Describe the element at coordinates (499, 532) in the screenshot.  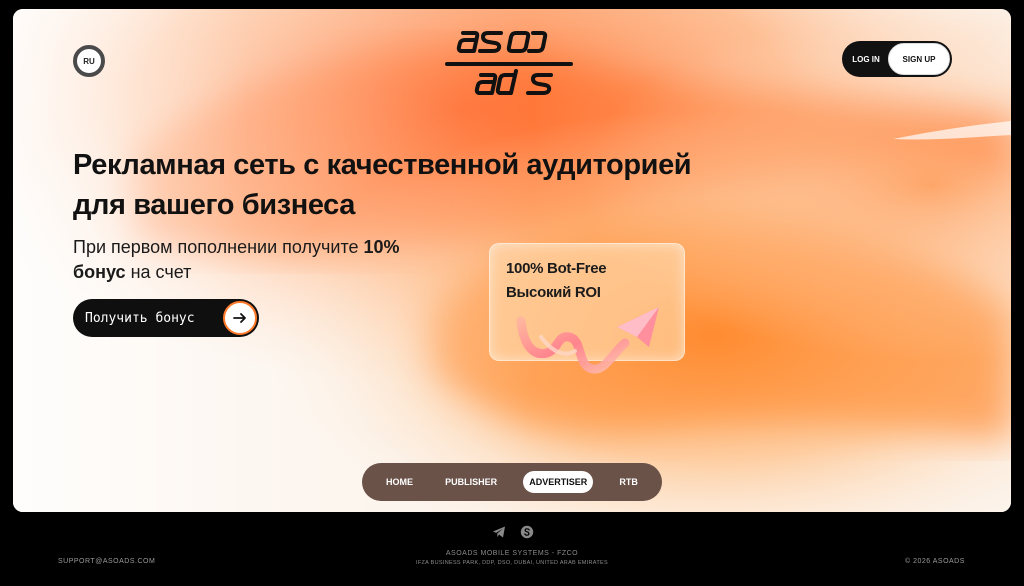
I see `telegram-icon` at that location.